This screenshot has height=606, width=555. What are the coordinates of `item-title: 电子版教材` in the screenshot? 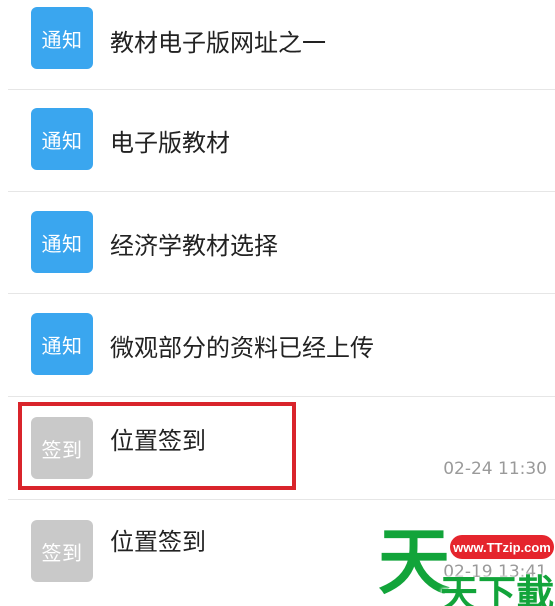 It's located at (170, 143).